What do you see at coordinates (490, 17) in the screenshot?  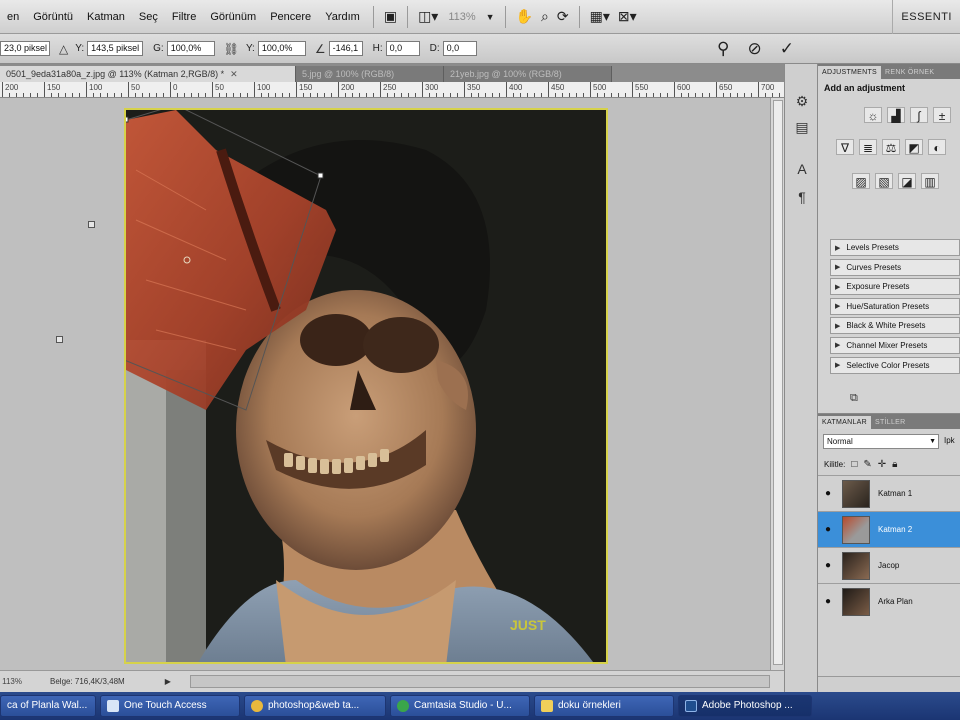 I see `chevron-down-icon: ▼` at bounding box center [490, 17].